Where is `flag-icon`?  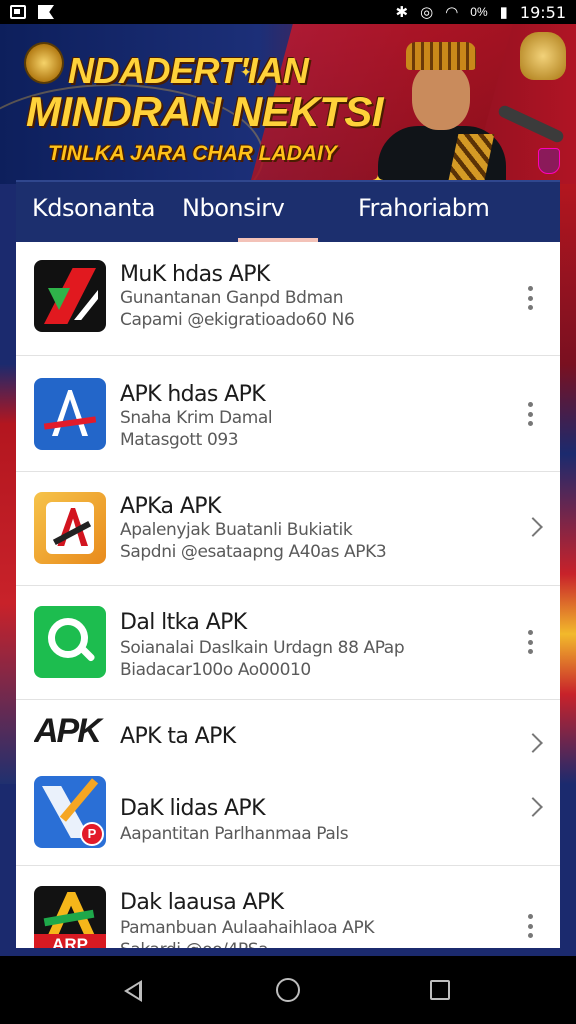
flag-icon is located at coordinates (46, 12).